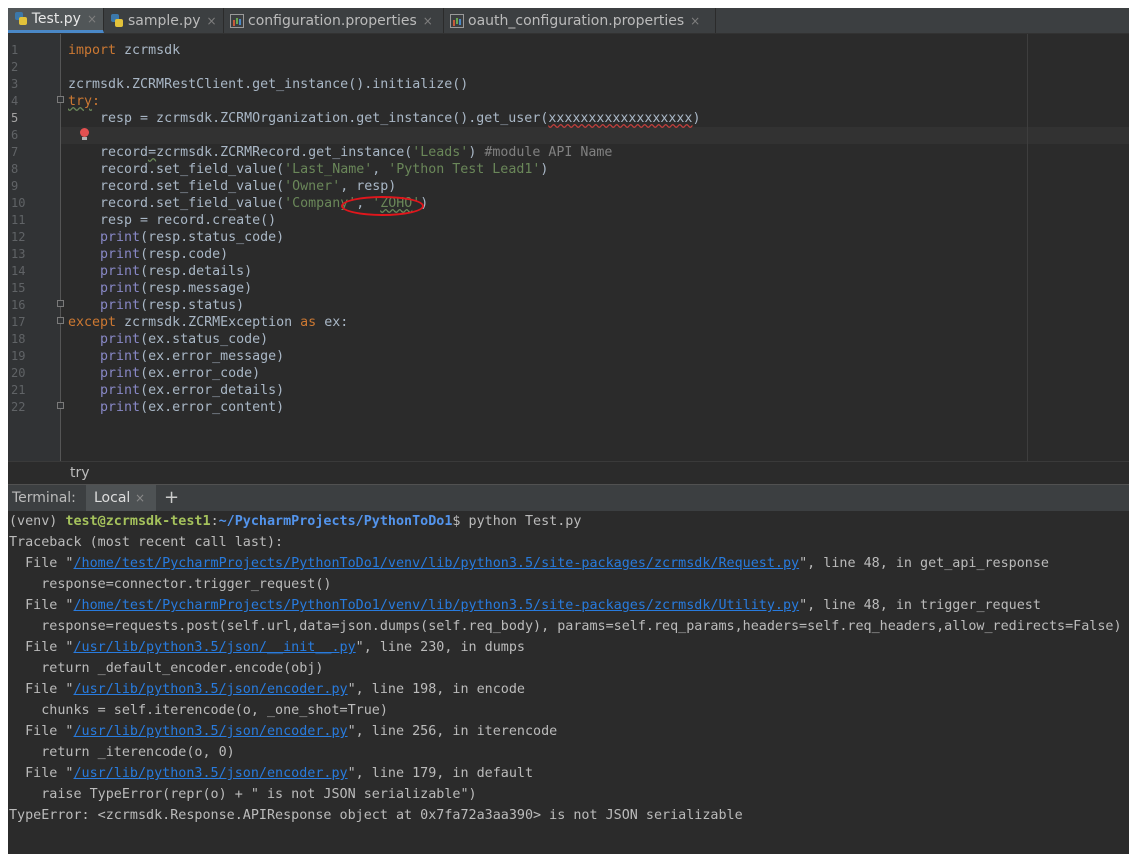 This screenshot has height=862, width=1138. I want to click on code-line-4: try:, so click(84, 101).